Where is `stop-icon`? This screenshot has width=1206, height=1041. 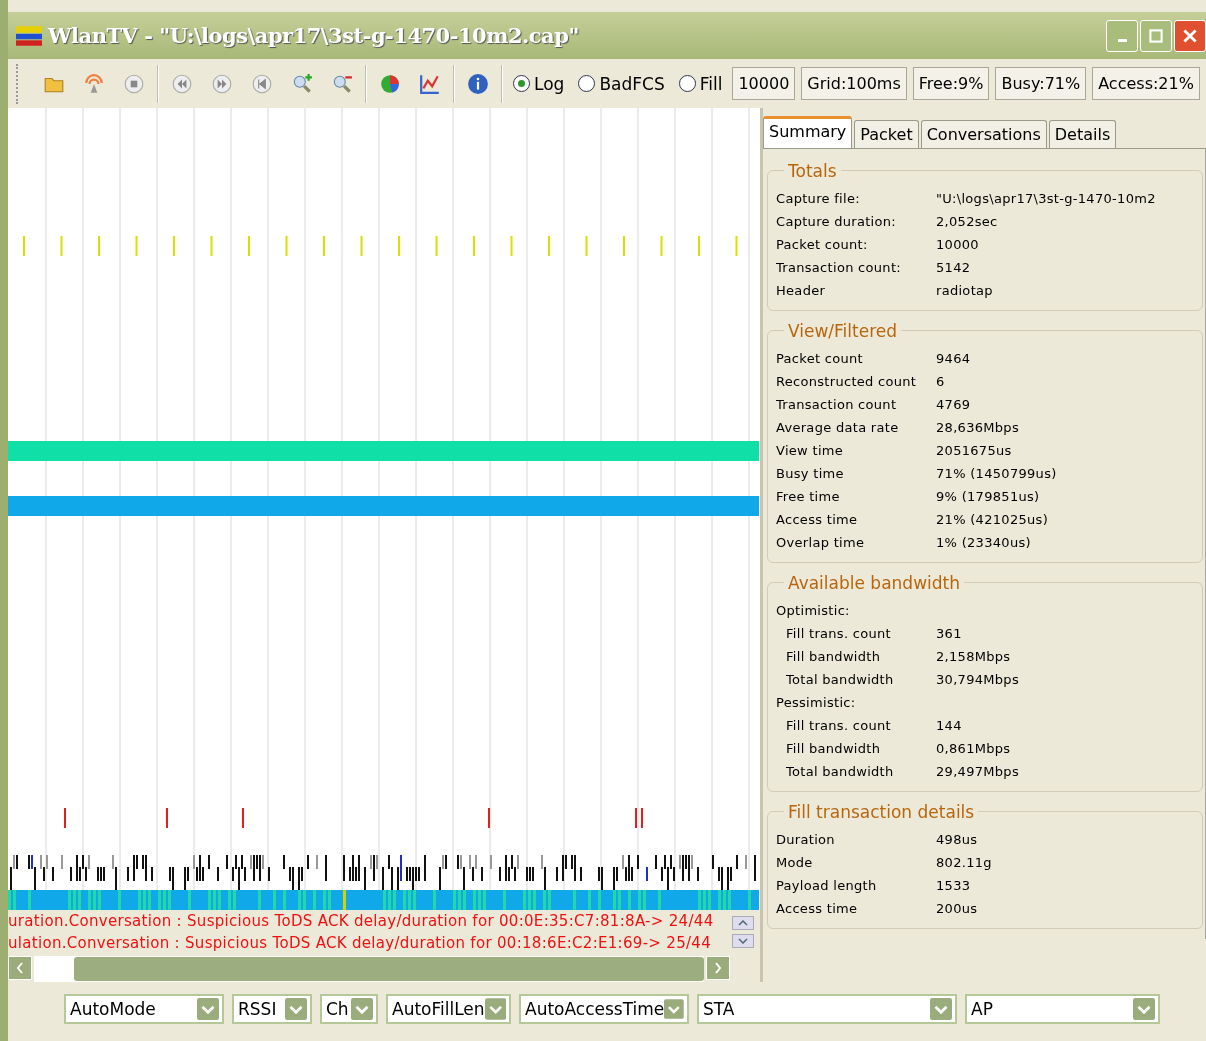
stop-icon is located at coordinates (134, 83).